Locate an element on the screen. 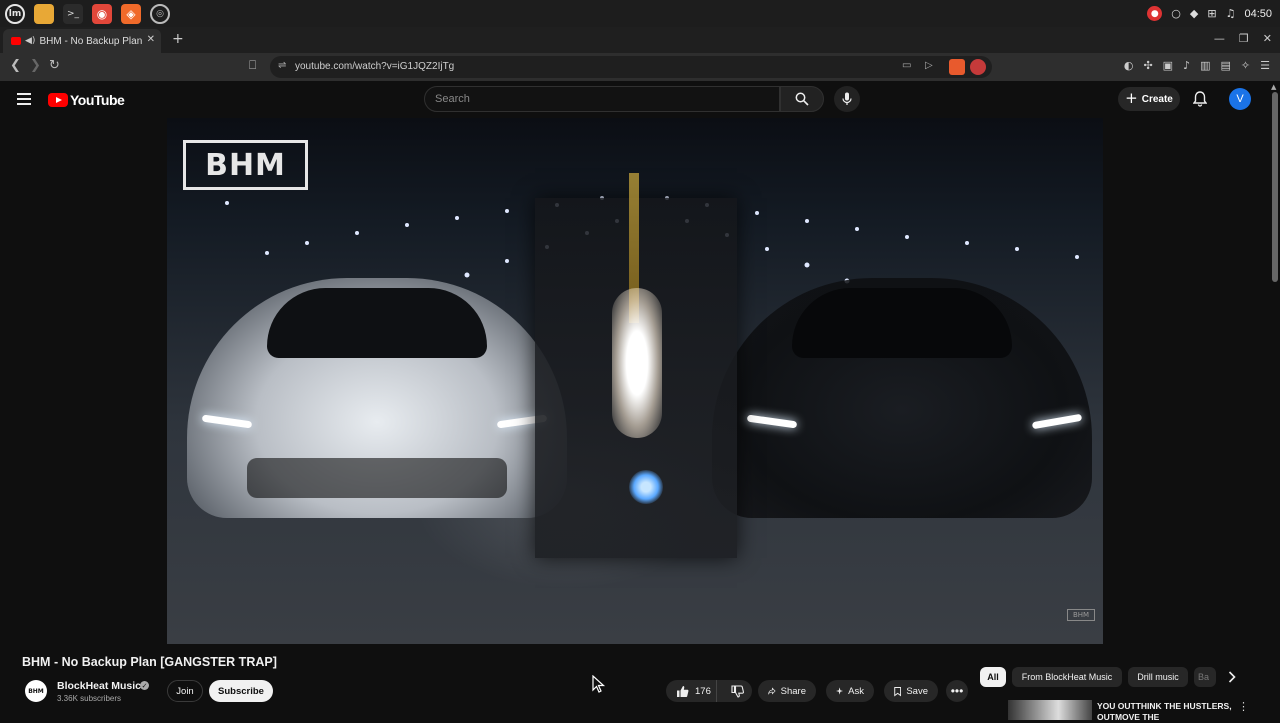 This screenshot has width=1280, height=723. system-tray: ● ○ ◆ ⊞ ♫ 04:50 is located at coordinates (1209, 13).